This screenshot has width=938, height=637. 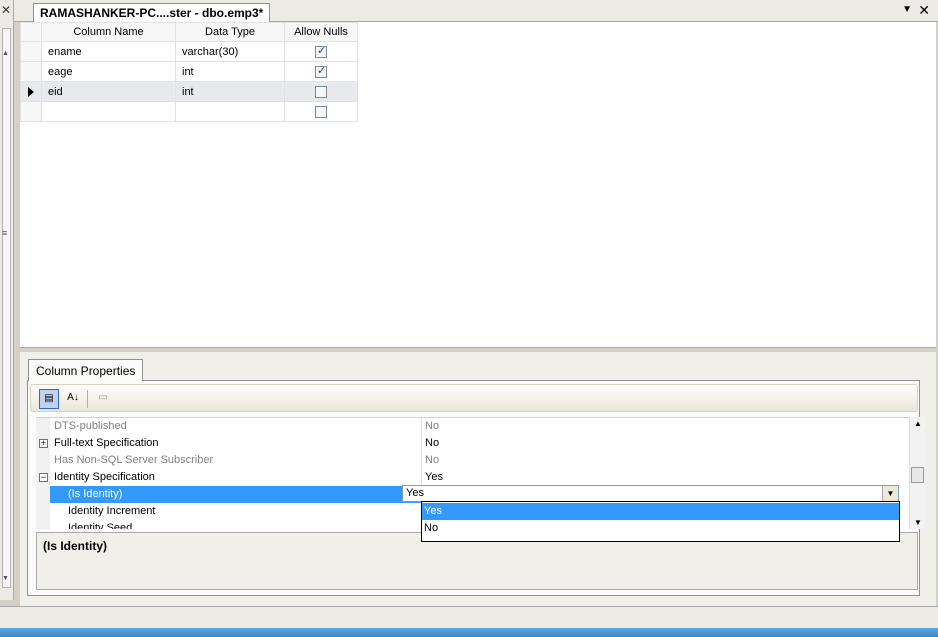 What do you see at coordinates (660, 528) in the screenshot?
I see `dropdown-option-no: No` at bounding box center [660, 528].